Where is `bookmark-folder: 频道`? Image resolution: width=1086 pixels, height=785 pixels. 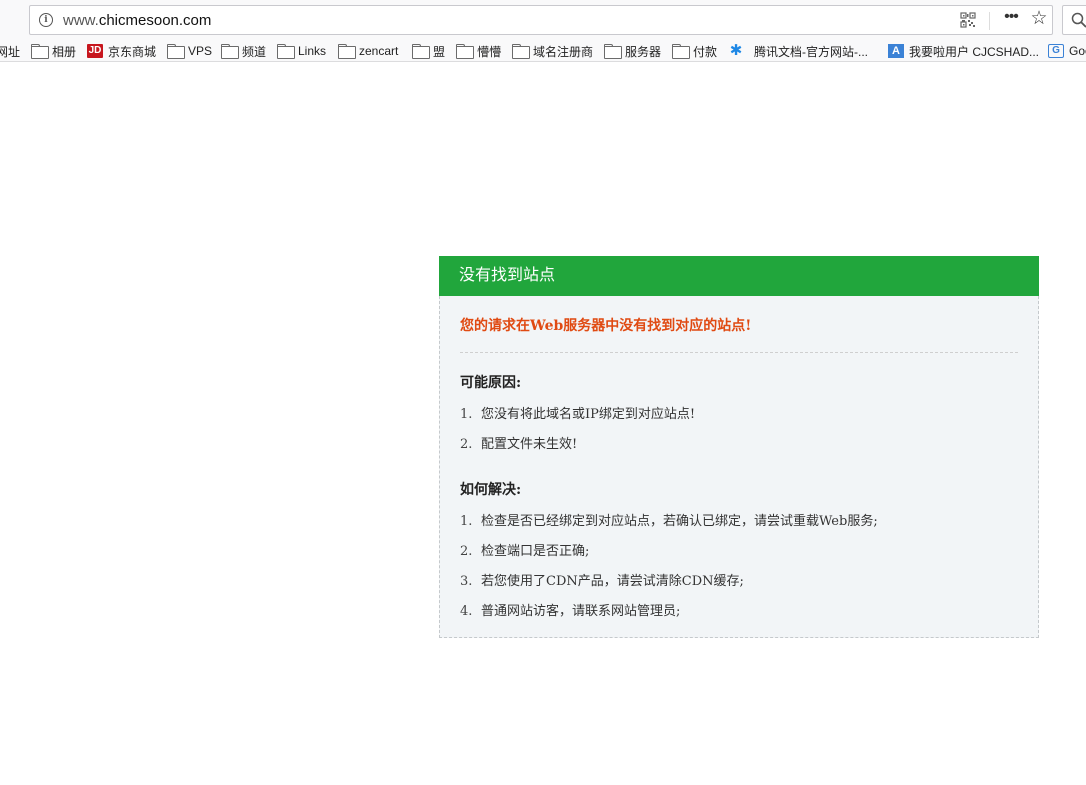
bookmark-folder: 频道 is located at coordinates (244, 50).